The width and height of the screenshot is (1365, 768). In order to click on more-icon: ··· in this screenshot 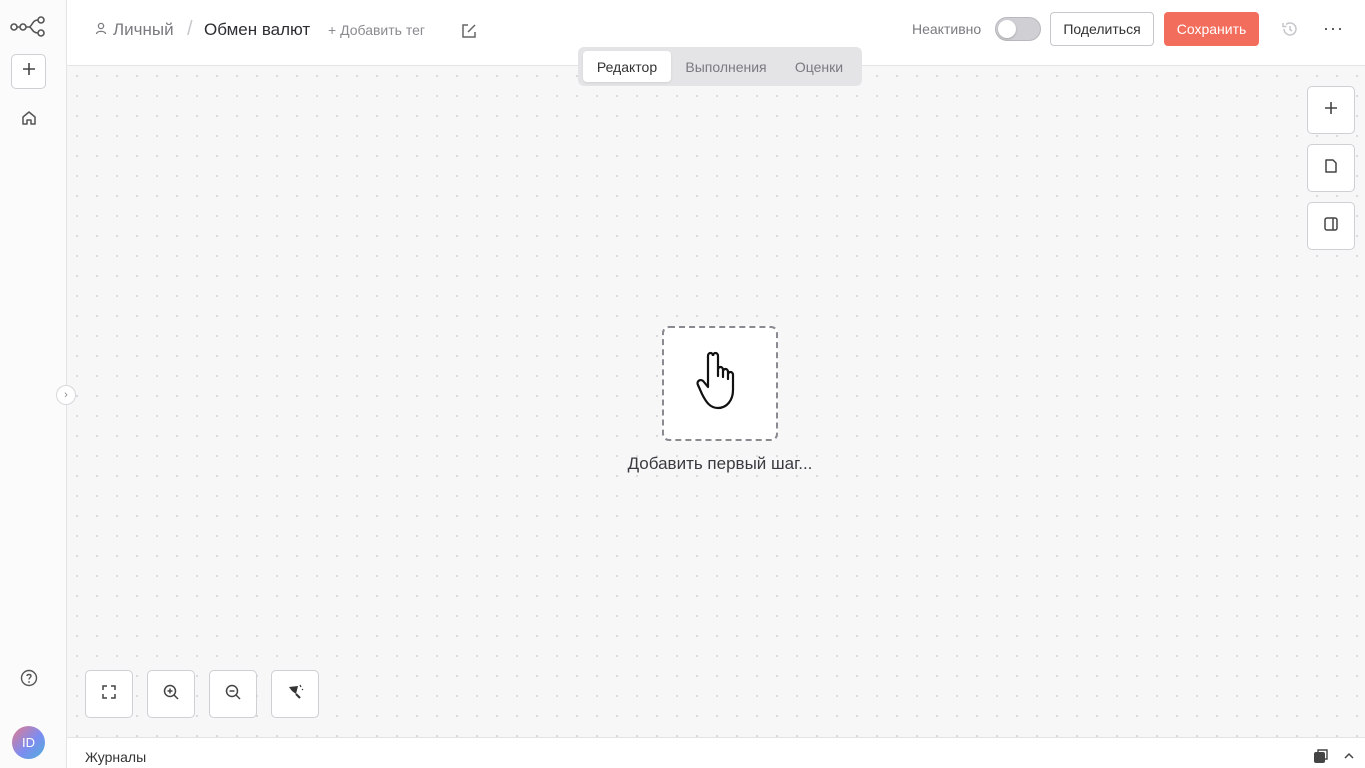, I will do `click(1333, 28)`.